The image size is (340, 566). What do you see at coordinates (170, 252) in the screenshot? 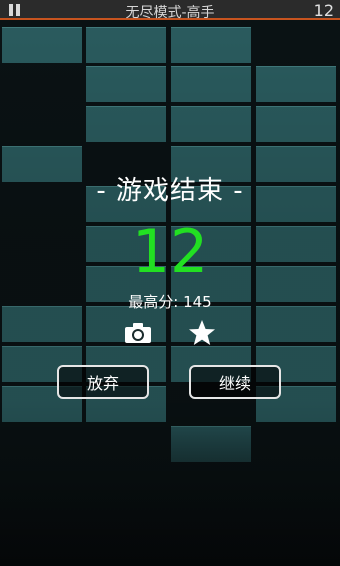
I see `final-score: 12` at bounding box center [170, 252].